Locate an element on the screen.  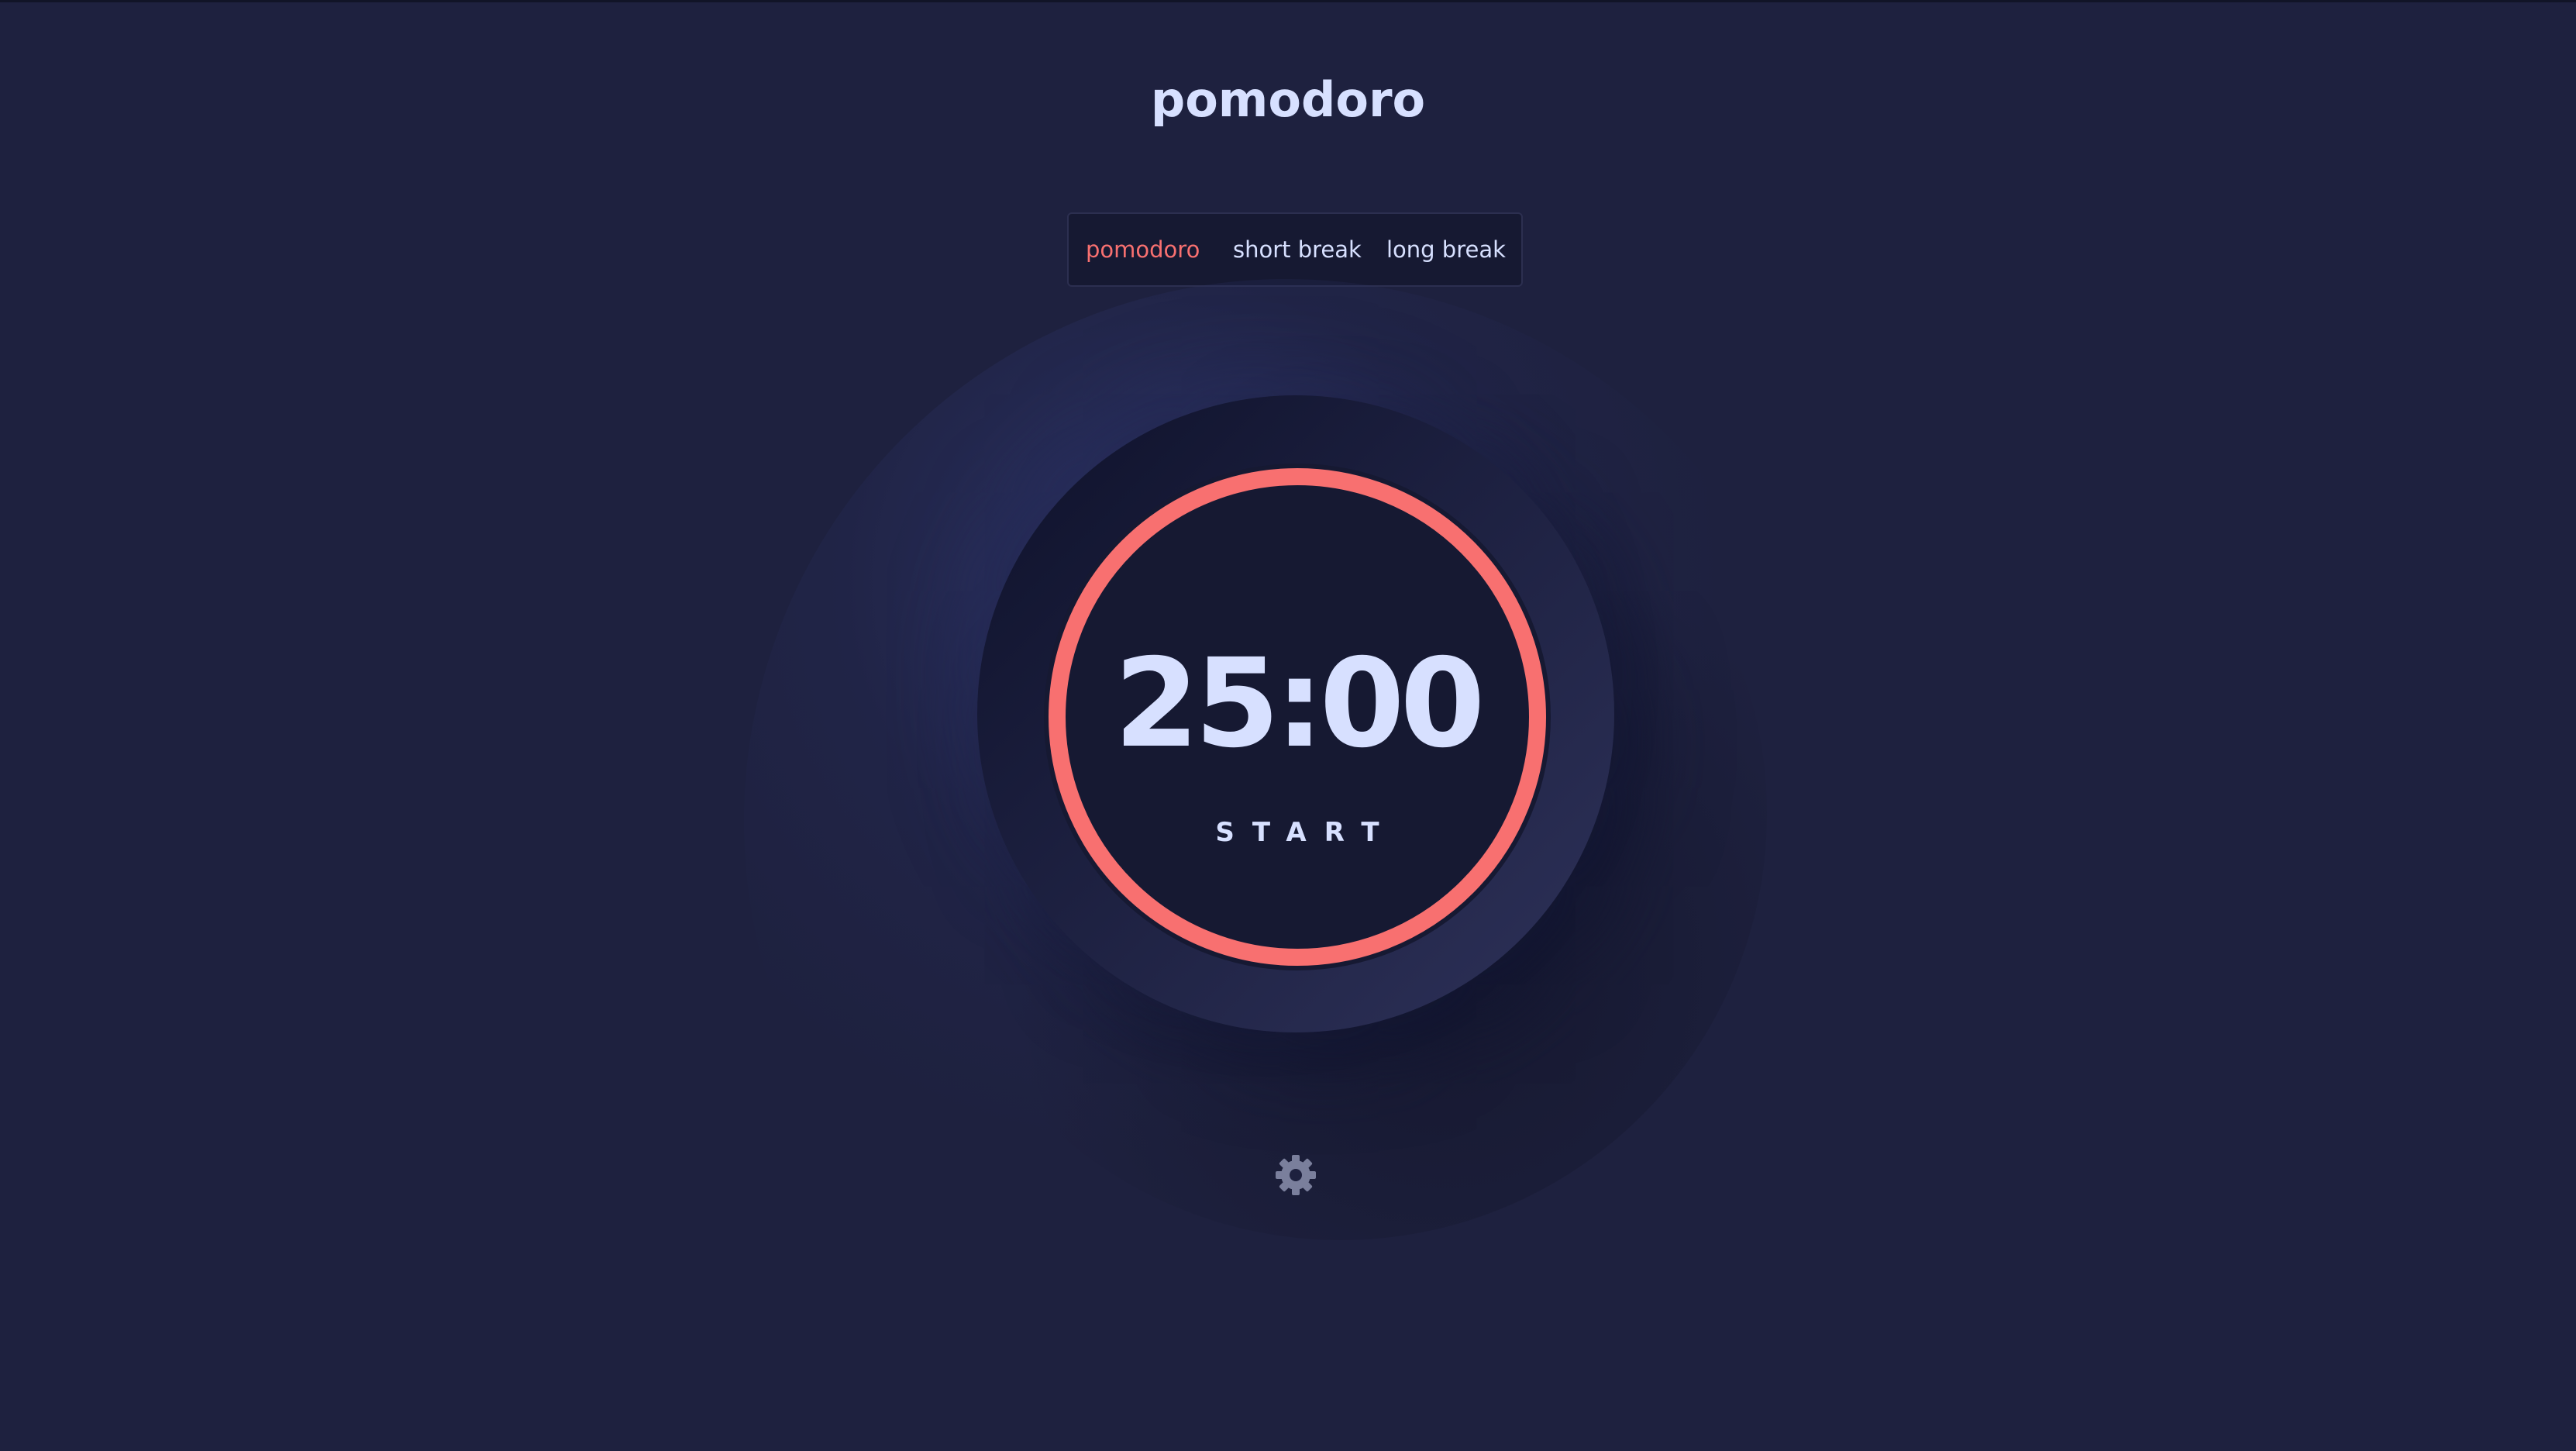
settings-button is located at coordinates (1295, 1175).